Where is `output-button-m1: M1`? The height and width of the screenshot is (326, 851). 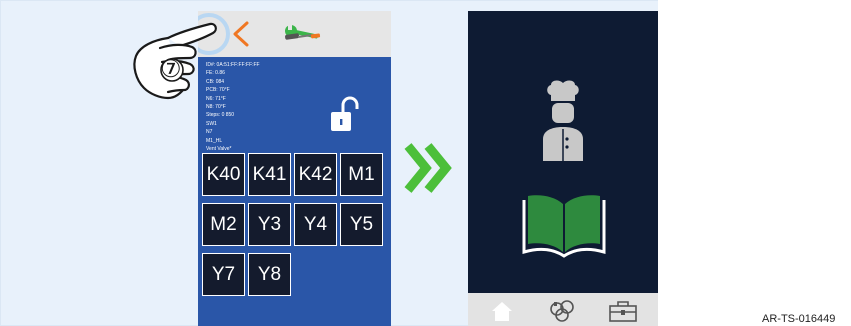 output-button-m1: M1 is located at coordinates (361, 174).